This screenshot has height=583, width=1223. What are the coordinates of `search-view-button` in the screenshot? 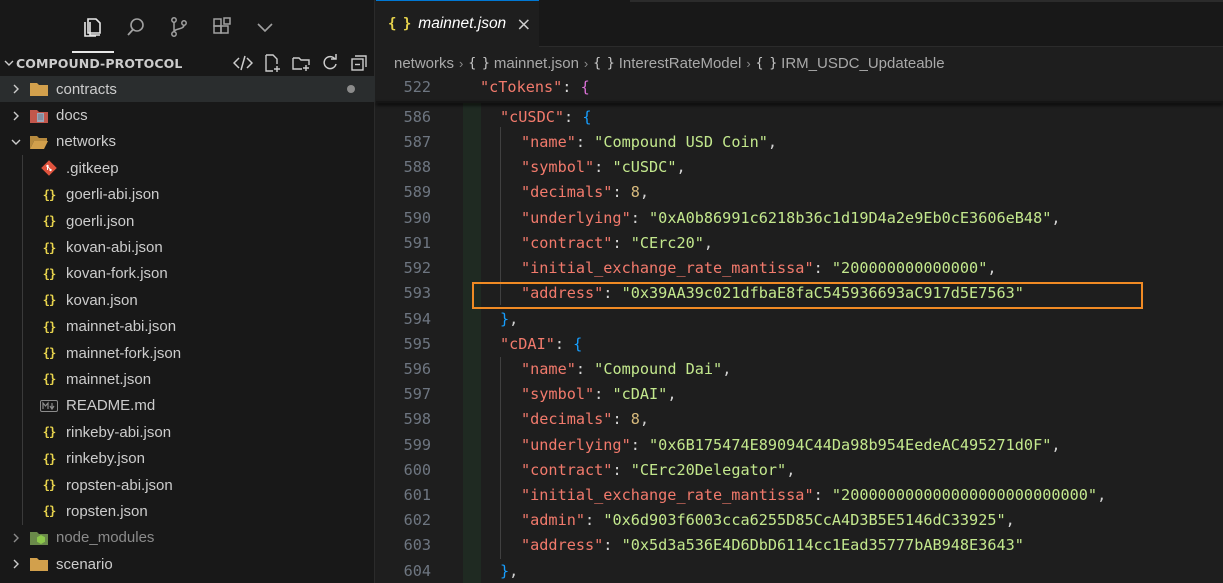 It's located at (136, 27).